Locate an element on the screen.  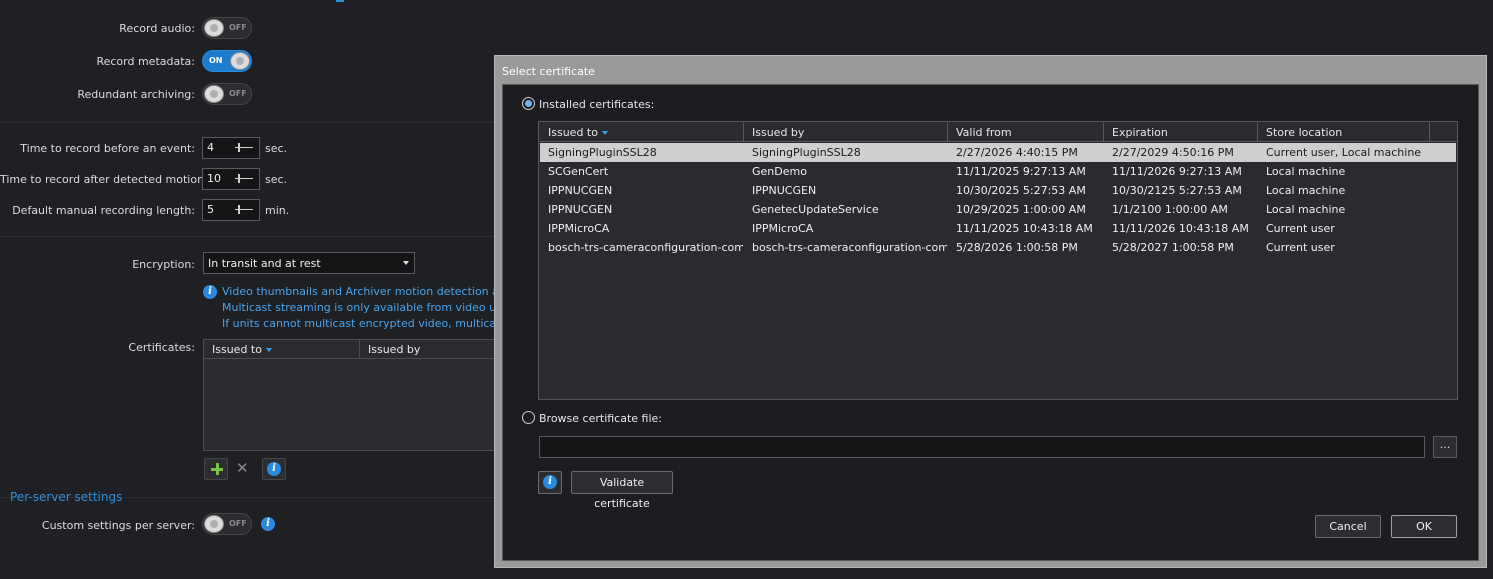
cell-expiration: 10/30/2125 5:27:53 AM is located at coordinates (1177, 190).